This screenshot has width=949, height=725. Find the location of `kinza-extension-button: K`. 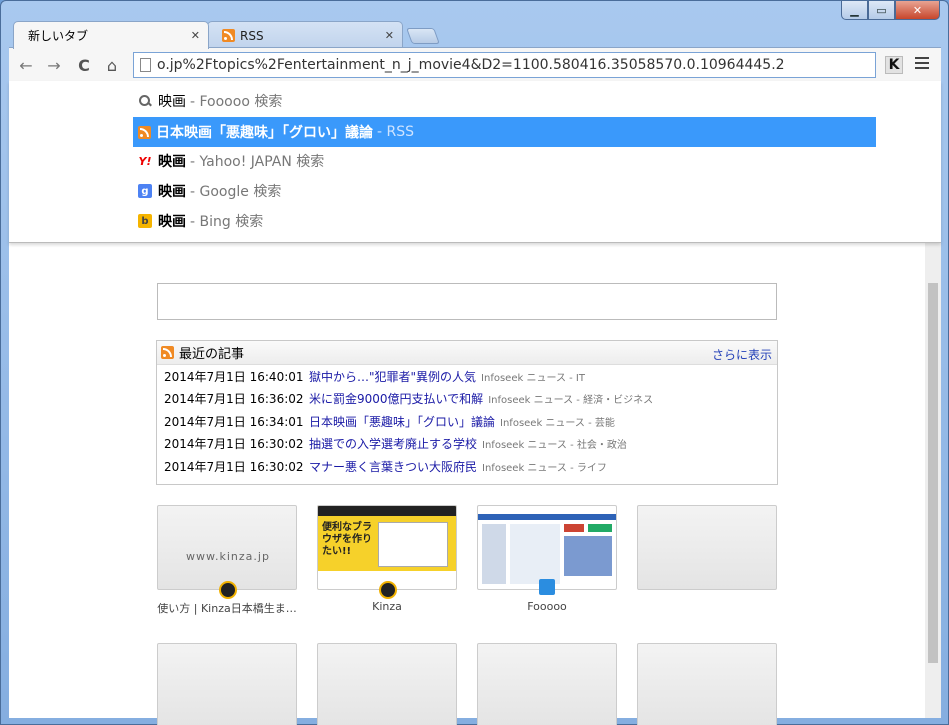

kinza-extension-button: K is located at coordinates (894, 65).